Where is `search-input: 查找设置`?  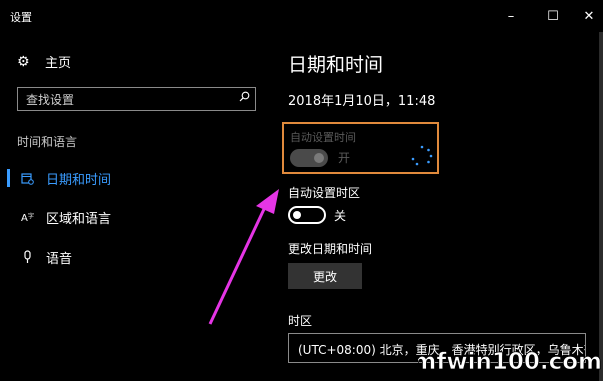
search-input: 查找设置 is located at coordinates (50, 99).